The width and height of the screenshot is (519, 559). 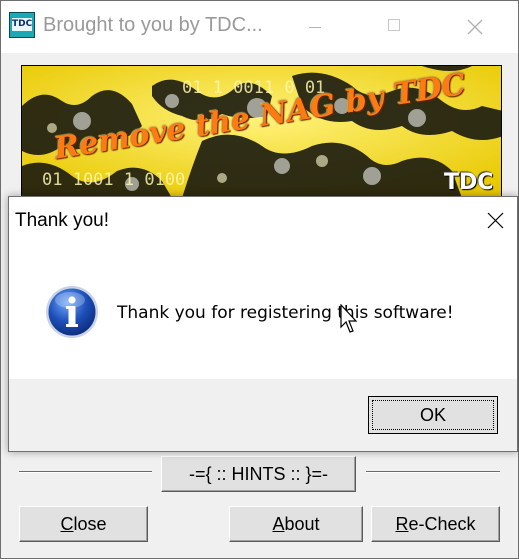 I want to click on separator-left, so click(x=85, y=472).